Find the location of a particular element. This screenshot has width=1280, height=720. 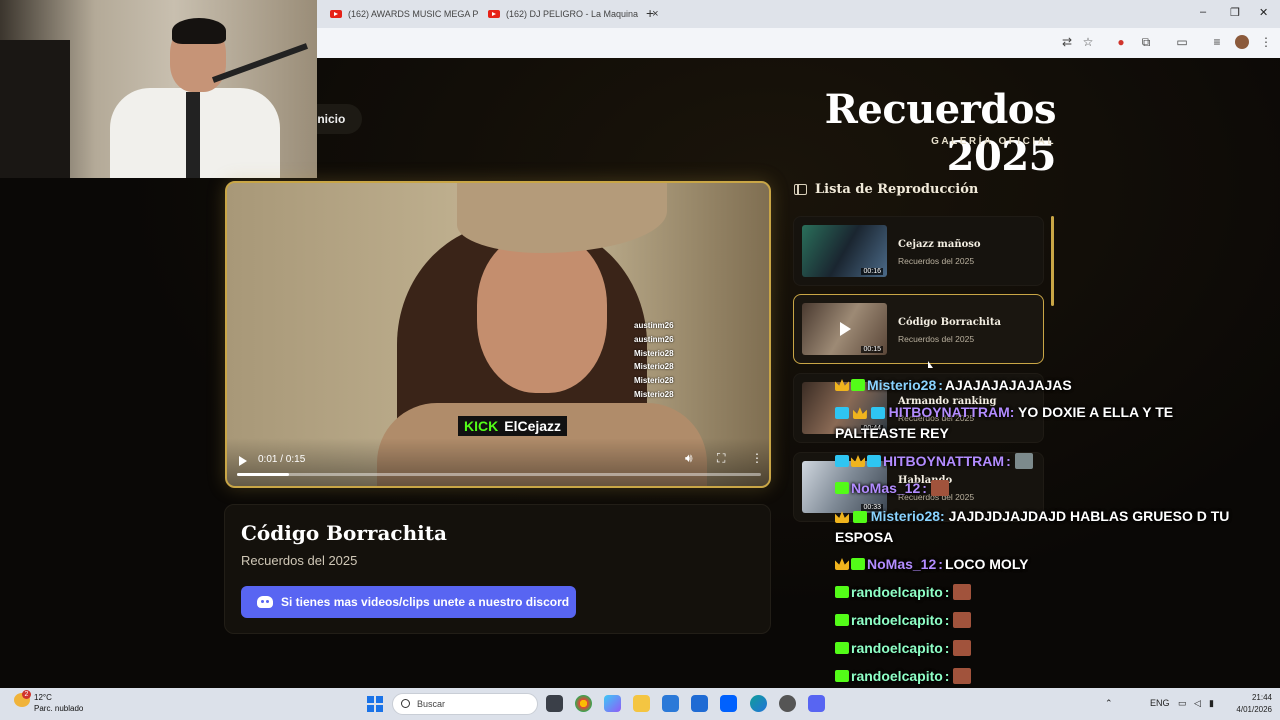

browser-tab-1: (162) AWARDS MUSIC MEGA P × is located at coordinates (414, 14).